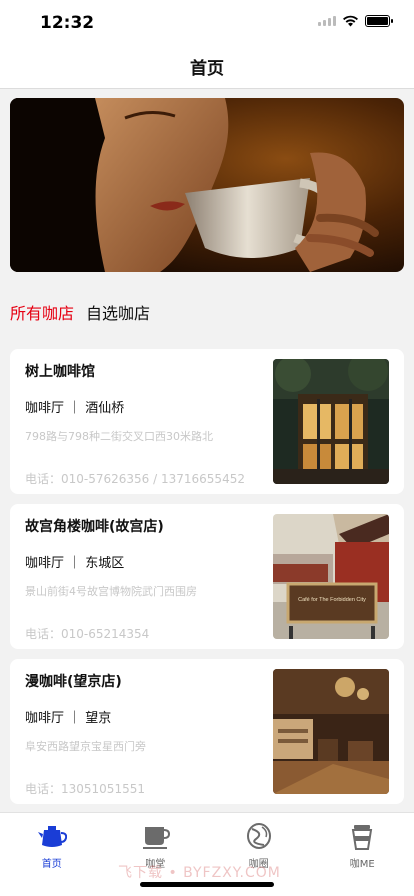  I want to click on coffee-bean-icon, so click(258, 836).